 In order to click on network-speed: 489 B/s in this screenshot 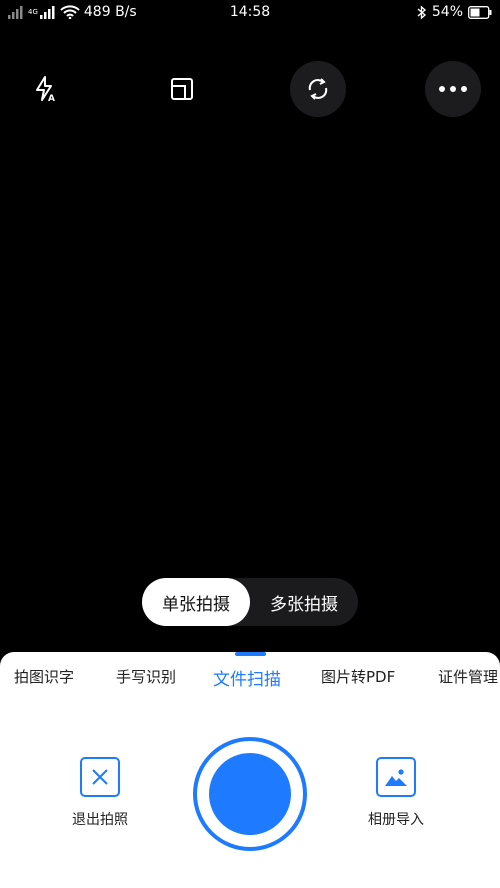, I will do `click(110, 12)`.